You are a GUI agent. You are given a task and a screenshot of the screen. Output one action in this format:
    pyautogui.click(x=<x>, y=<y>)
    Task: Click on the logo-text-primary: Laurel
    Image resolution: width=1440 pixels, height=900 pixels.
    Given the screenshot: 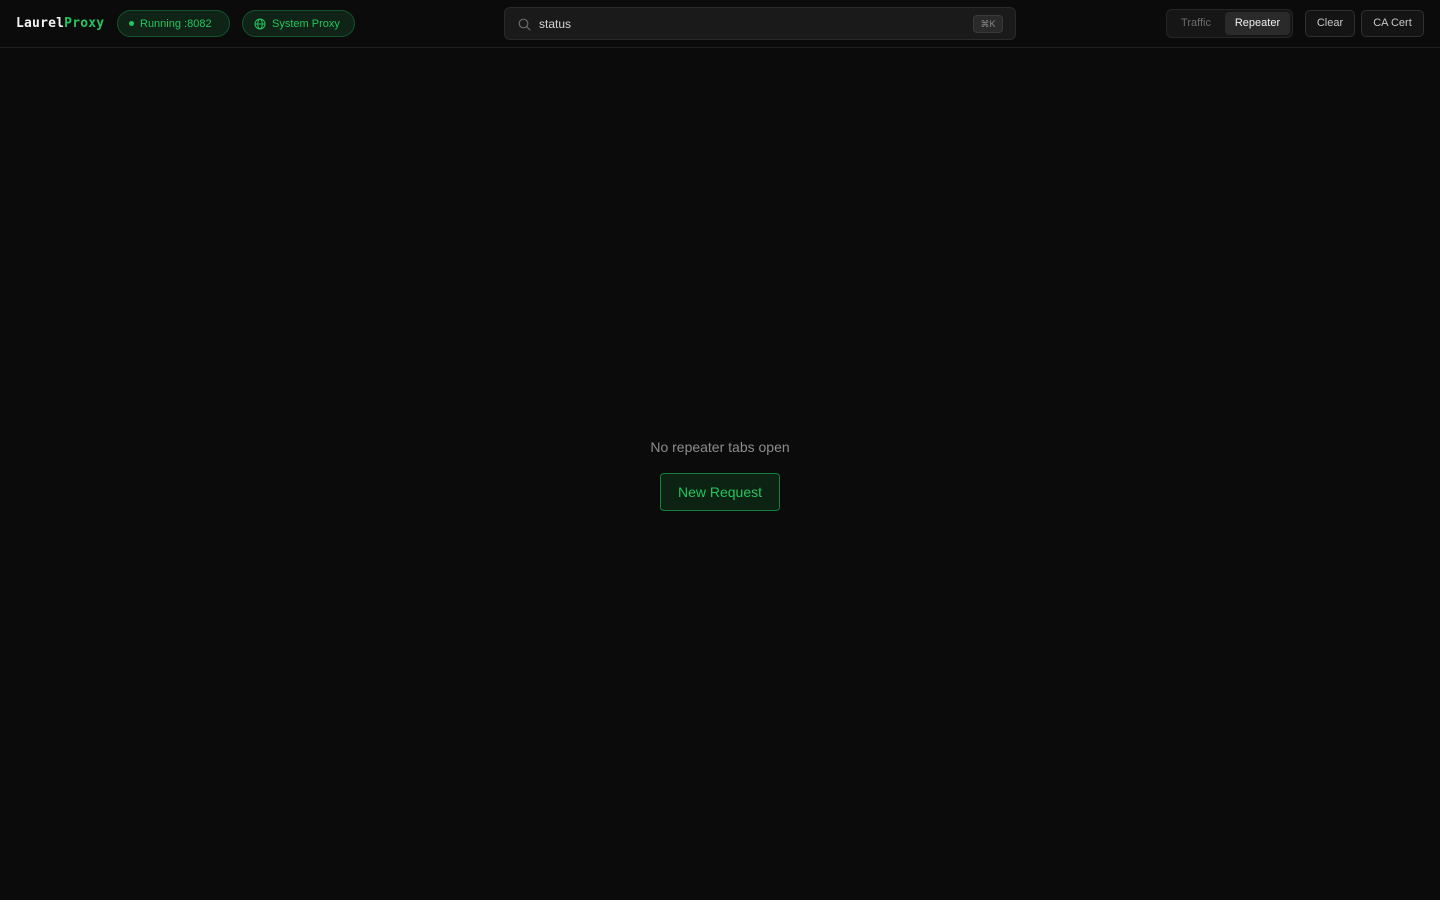 What is the action you would take?
    pyautogui.click(x=40, y=23)
    